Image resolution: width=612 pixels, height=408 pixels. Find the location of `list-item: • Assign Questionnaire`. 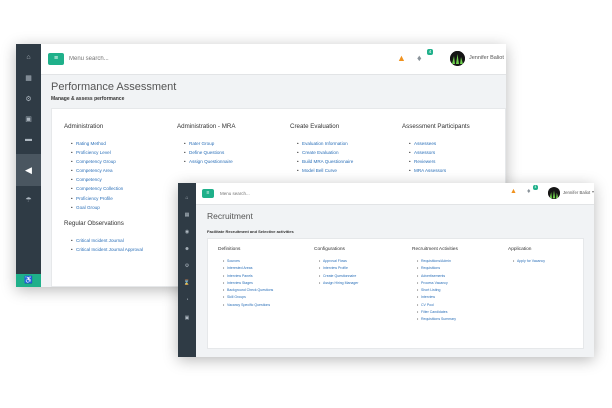

list-item: • Assign Questionnaire is located at coordinates (206, 161).